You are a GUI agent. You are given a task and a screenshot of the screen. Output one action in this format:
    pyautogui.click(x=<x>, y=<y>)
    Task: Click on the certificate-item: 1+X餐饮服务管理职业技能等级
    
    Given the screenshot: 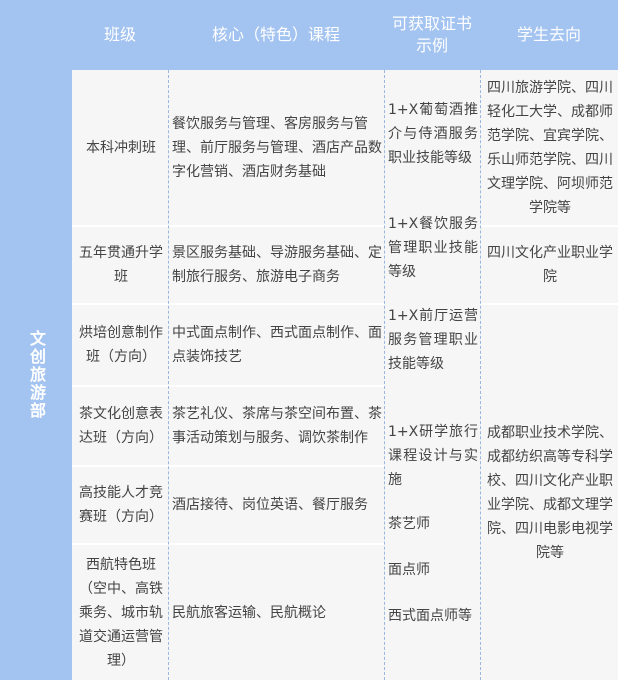 What is the action you would take?
    pyautogui.click(x=433, y=248)
    